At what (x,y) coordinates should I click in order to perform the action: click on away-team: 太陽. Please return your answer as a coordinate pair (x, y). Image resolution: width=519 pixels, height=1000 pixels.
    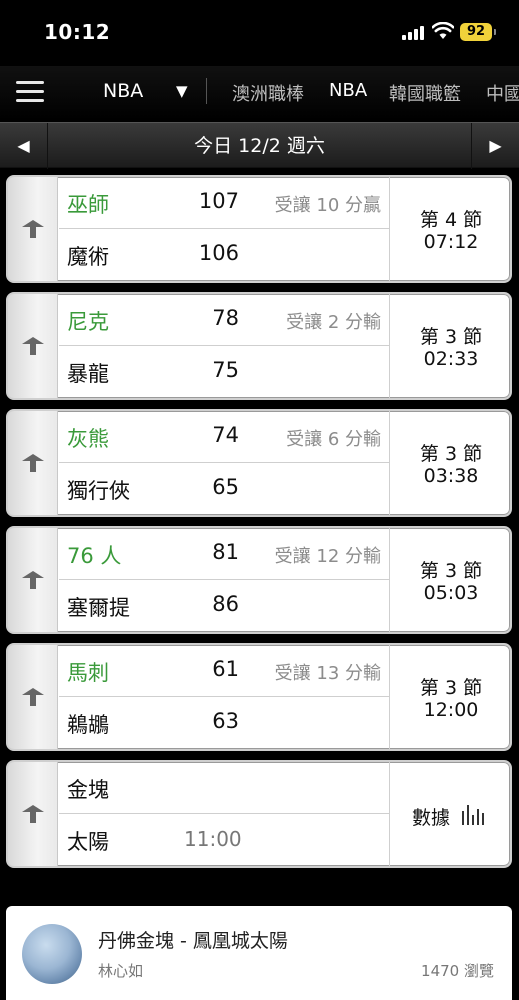
    Looking at the image, I should click on (88, 842).